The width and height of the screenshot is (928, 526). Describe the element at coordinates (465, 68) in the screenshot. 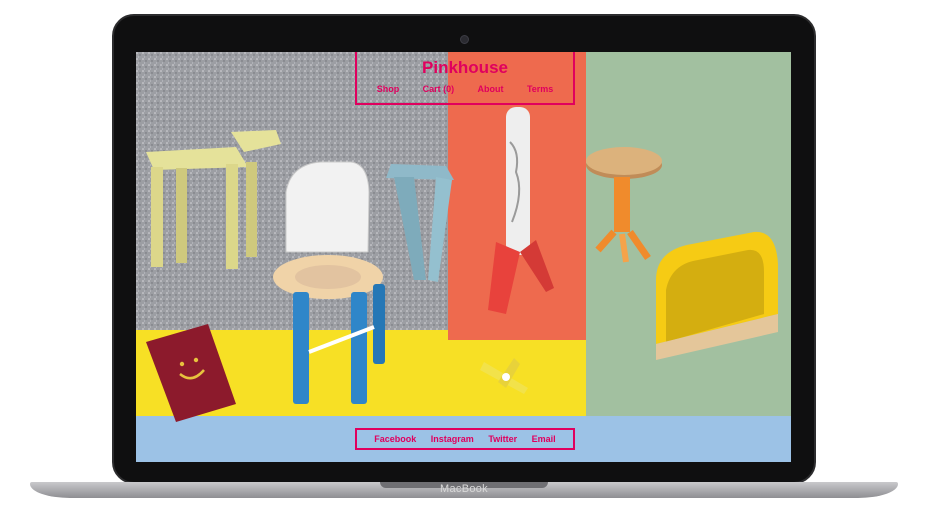

I see `site-title: Pinkhouse` at that location.